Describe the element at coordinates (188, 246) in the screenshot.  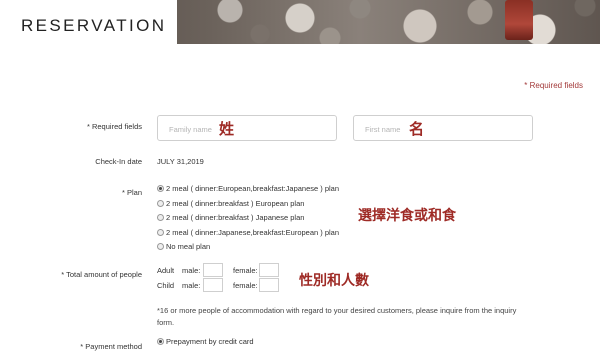
I see `plan-option-label: No meal plan` at that location.